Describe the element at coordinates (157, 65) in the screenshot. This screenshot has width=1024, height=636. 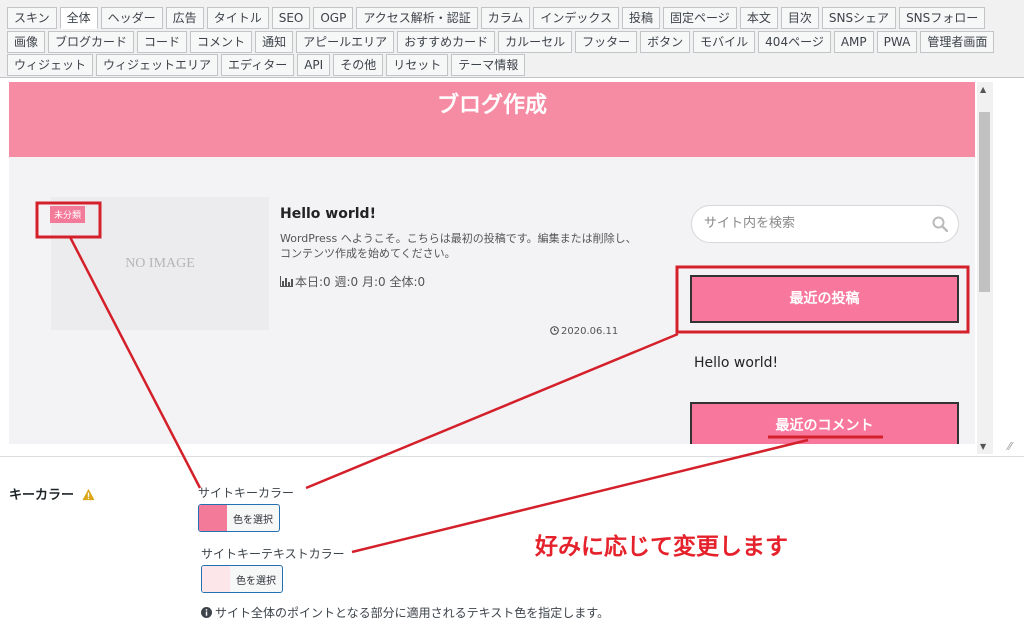
I see `tab-row3-1: ウィジェットエリア` at that location.